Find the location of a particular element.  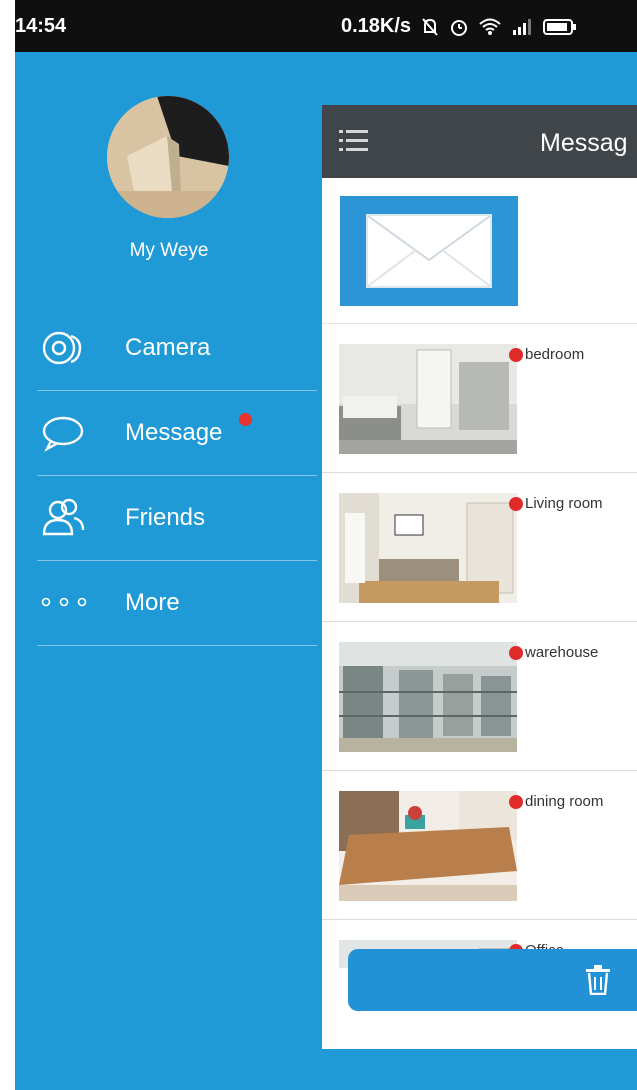

message-row: dining room is located at coordinates (479, 845).